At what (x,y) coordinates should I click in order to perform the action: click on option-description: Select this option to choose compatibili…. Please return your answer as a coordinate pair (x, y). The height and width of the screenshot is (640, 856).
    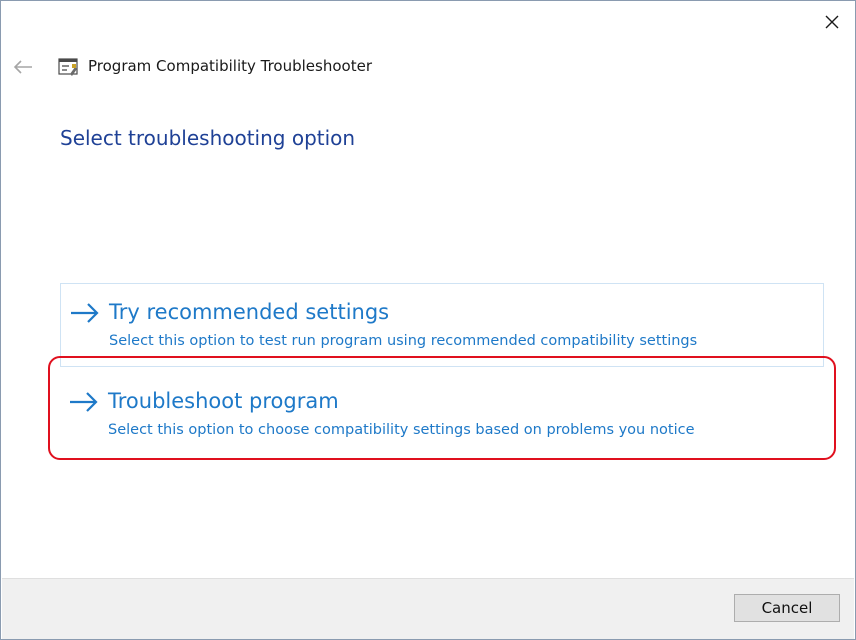
    Looking at the image, I should click on (401, 430).